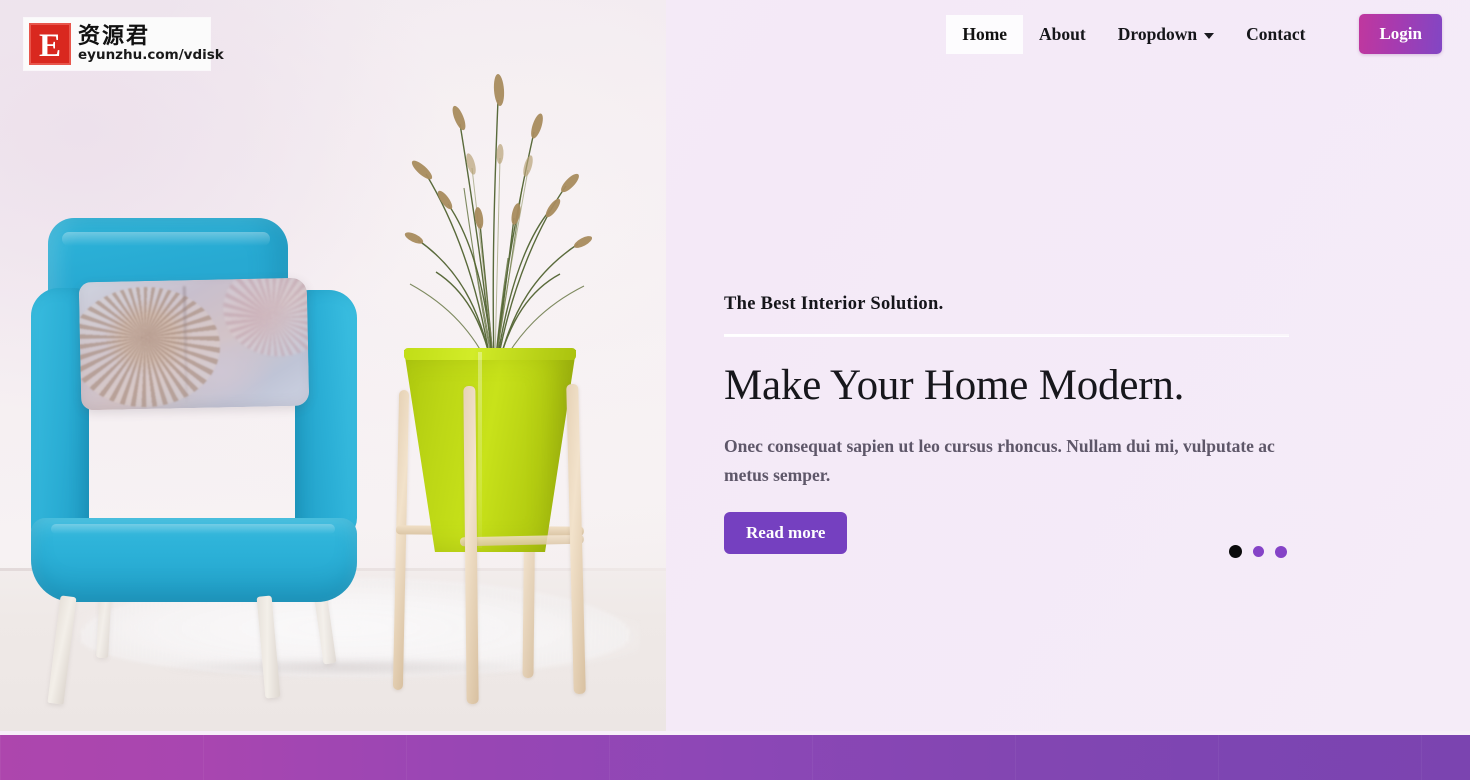 This screenshot has height=780, width=1470. I want to click on nav-item-contact-label: Contact, so click(1276, 33).